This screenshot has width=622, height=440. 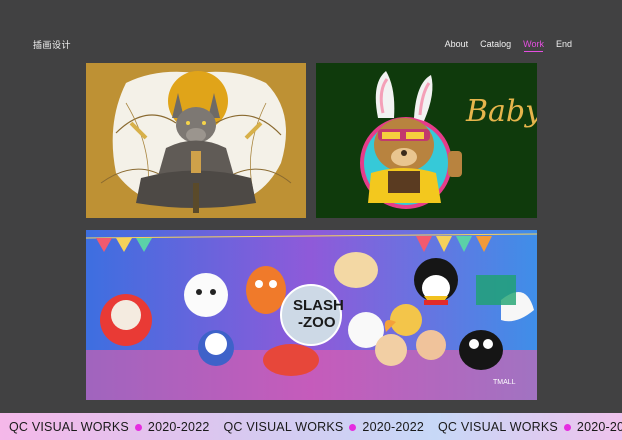 What do you see at coordinates (564, 44) in the screenshot?
I see `nav-end: End` at bounding box center [564, 44].